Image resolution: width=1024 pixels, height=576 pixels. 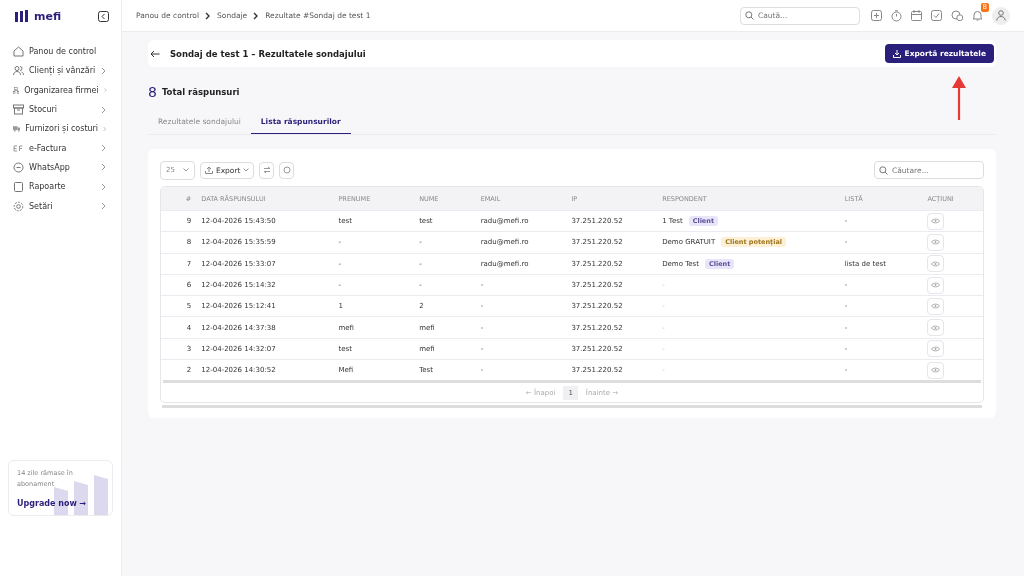 I want to click on brand-name: mefi, so click(x=48, y=16).